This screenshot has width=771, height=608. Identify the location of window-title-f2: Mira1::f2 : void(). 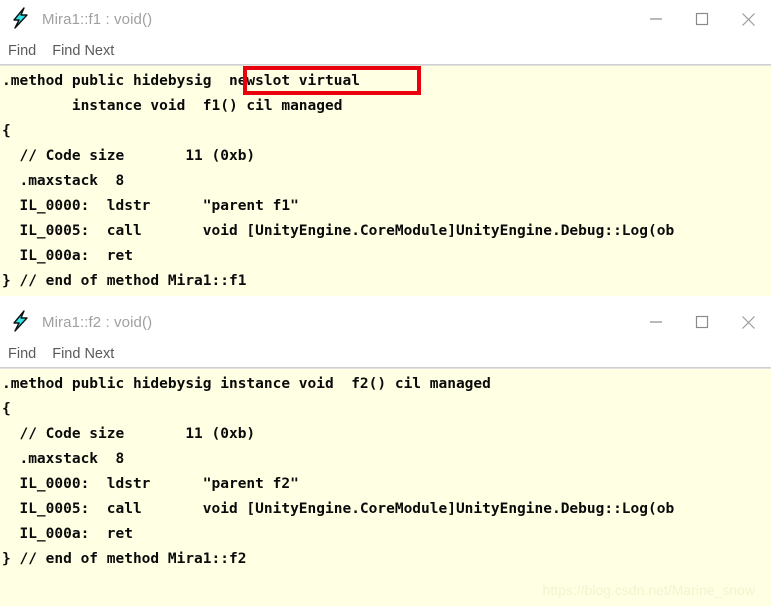
(97, 322).